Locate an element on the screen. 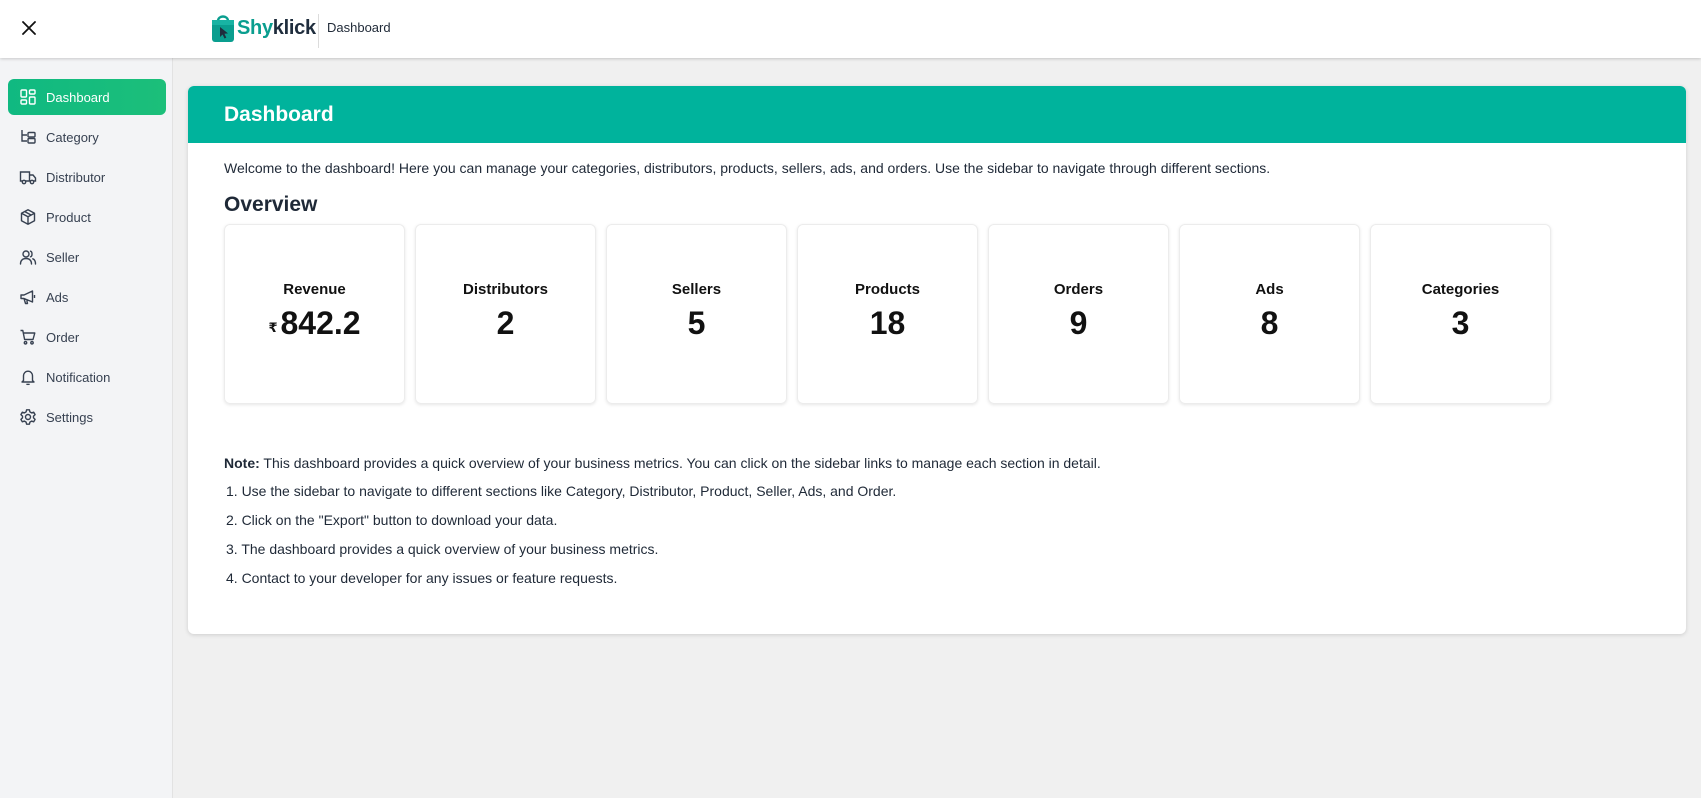  sidebar-item-label: Notification is located at coordinates (78, 377).